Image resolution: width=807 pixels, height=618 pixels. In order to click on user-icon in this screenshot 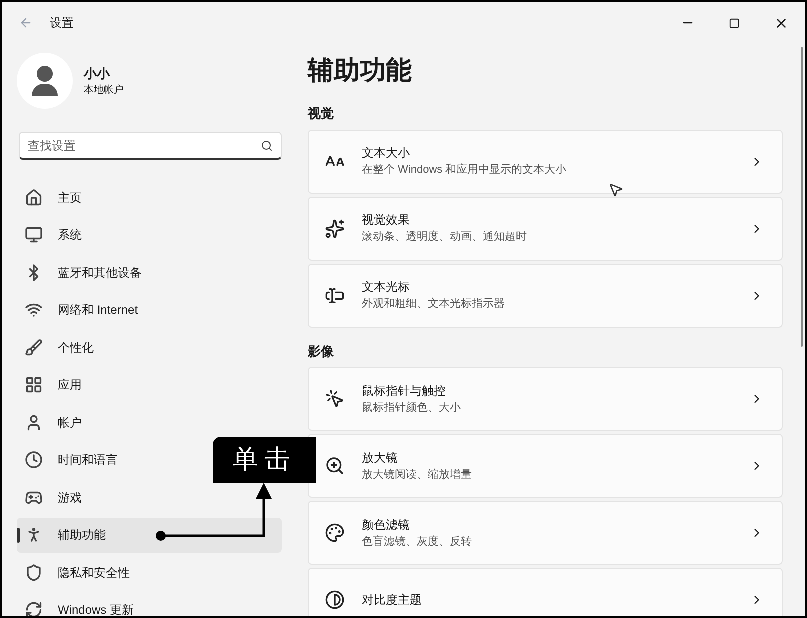, I will do `click(34, 423)`.